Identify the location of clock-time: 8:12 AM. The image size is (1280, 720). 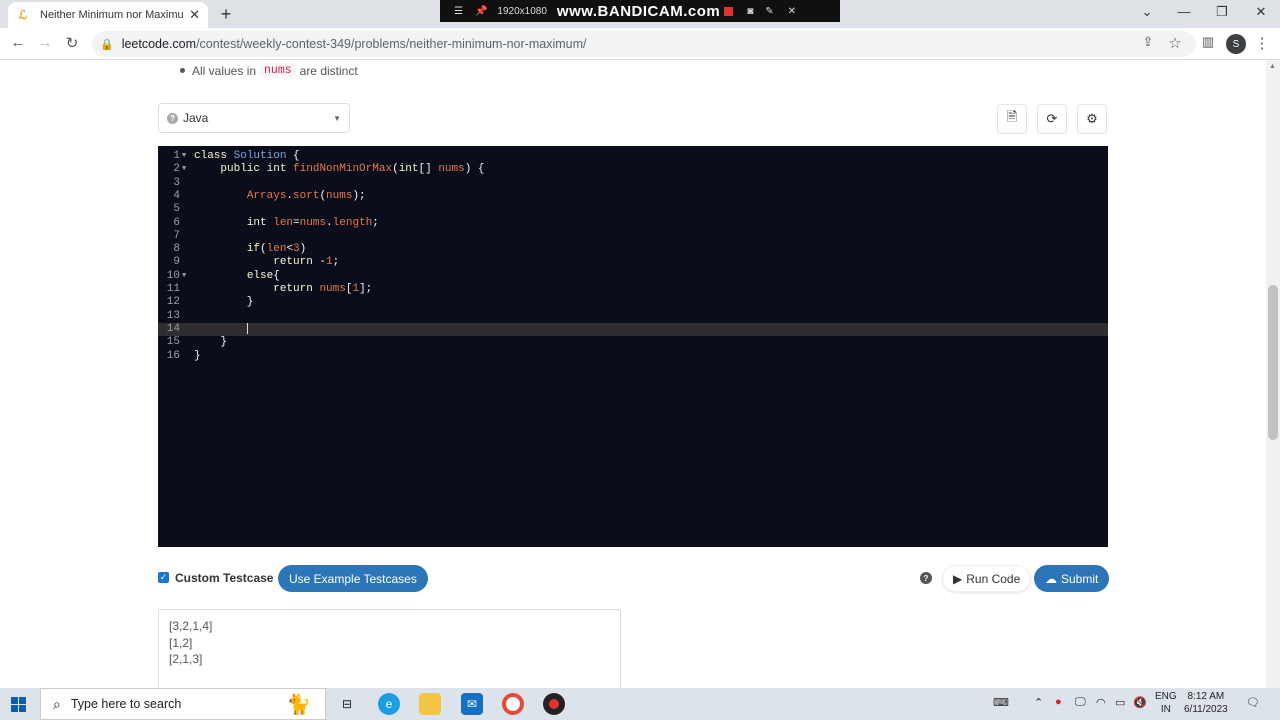
(1206, 696).